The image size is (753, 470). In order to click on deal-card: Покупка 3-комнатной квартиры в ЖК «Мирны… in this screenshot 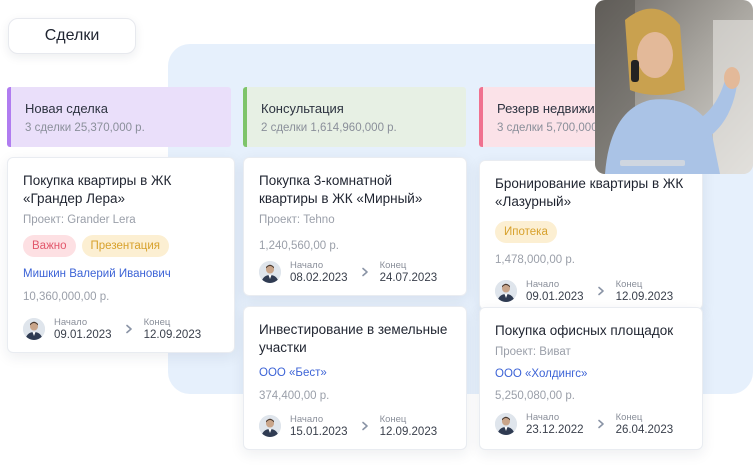, I will do `click(355, 226)`.